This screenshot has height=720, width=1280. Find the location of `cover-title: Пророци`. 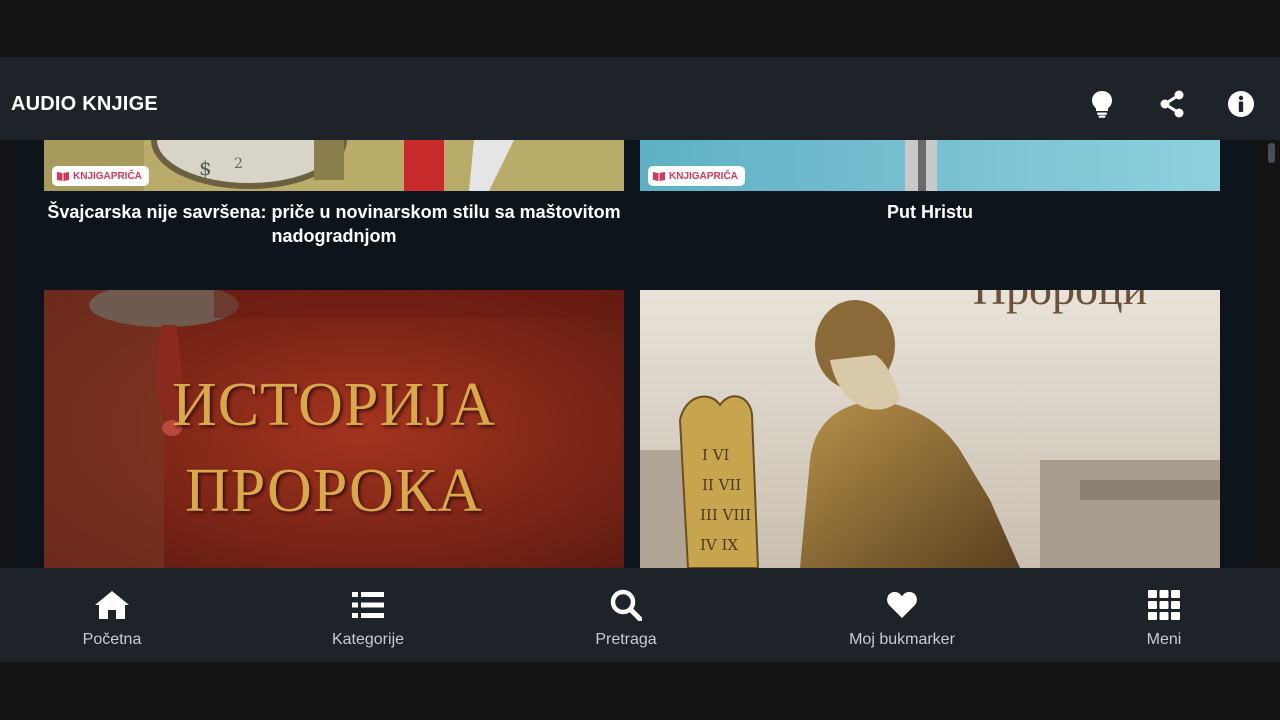

cover-title: Пророци is located at coordinates (1060, 302).